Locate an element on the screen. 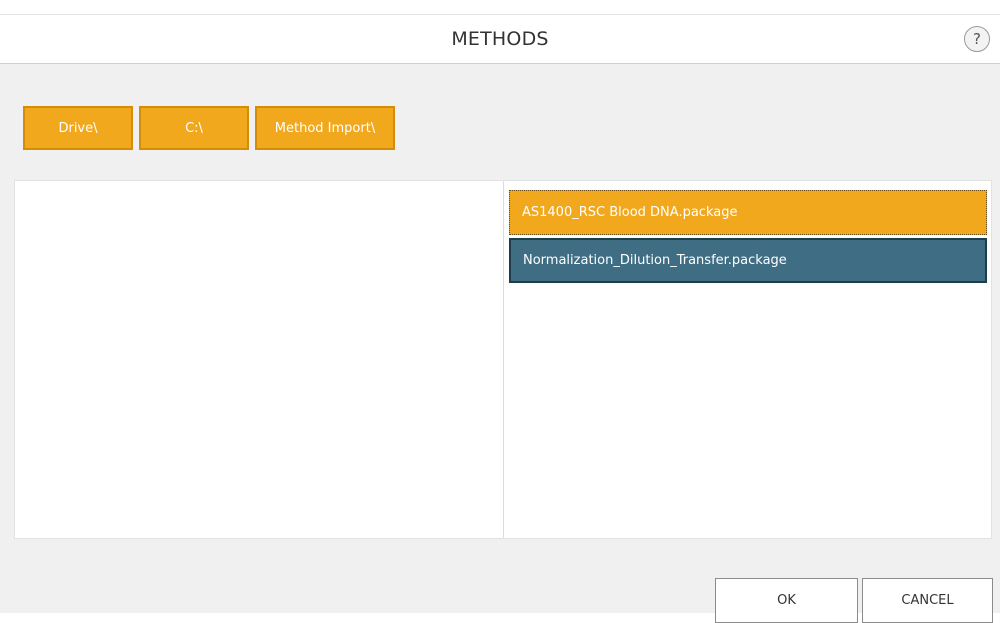 This screenshot has width=1000, height=623. help-button: ? is located at coordinates (977, 39).